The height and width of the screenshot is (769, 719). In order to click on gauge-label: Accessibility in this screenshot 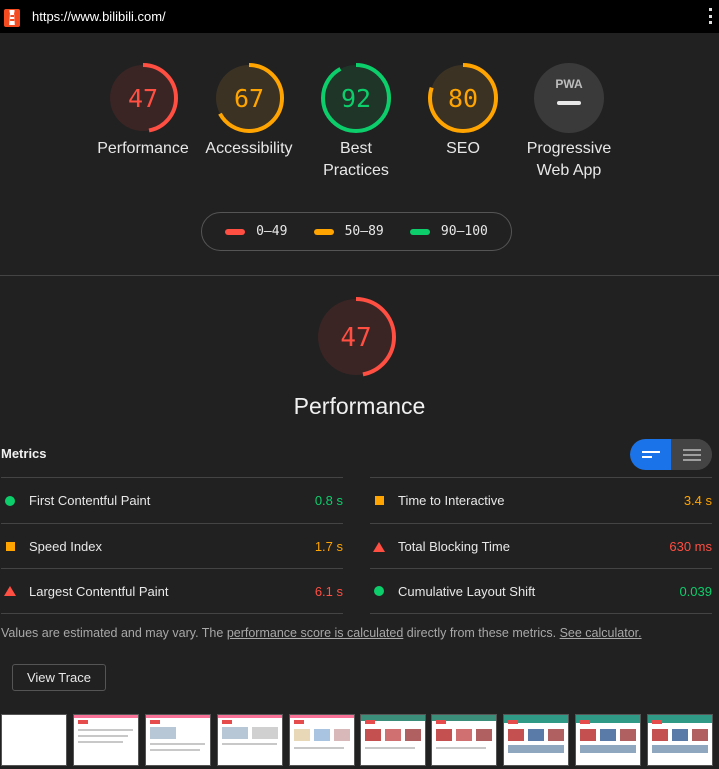, I will do `click(249, 148)`.